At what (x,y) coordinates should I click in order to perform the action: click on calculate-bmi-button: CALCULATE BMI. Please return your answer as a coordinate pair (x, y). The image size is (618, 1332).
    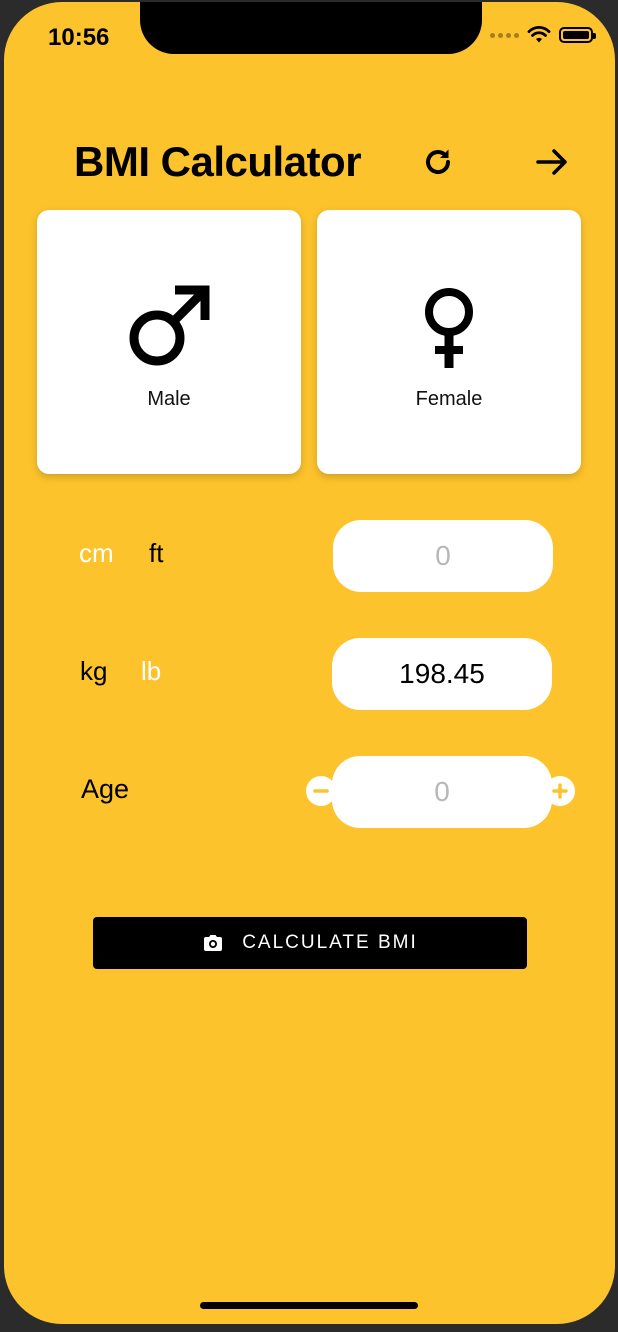
    Looking at the image, I should click on (310, 943).